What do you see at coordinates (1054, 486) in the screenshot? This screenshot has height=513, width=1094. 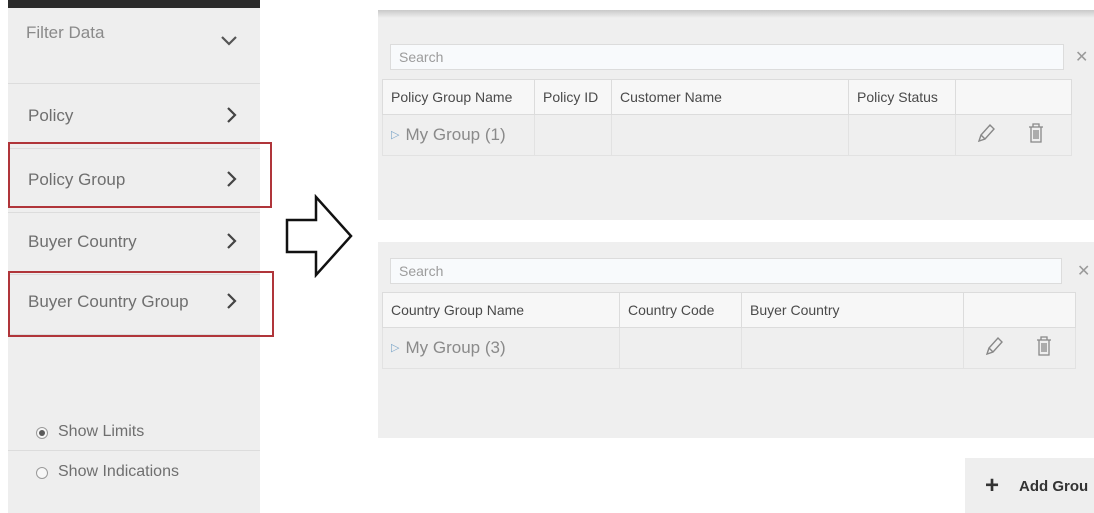 I see `add-group-label: Add Grou` at bounding box center [1054, 486].